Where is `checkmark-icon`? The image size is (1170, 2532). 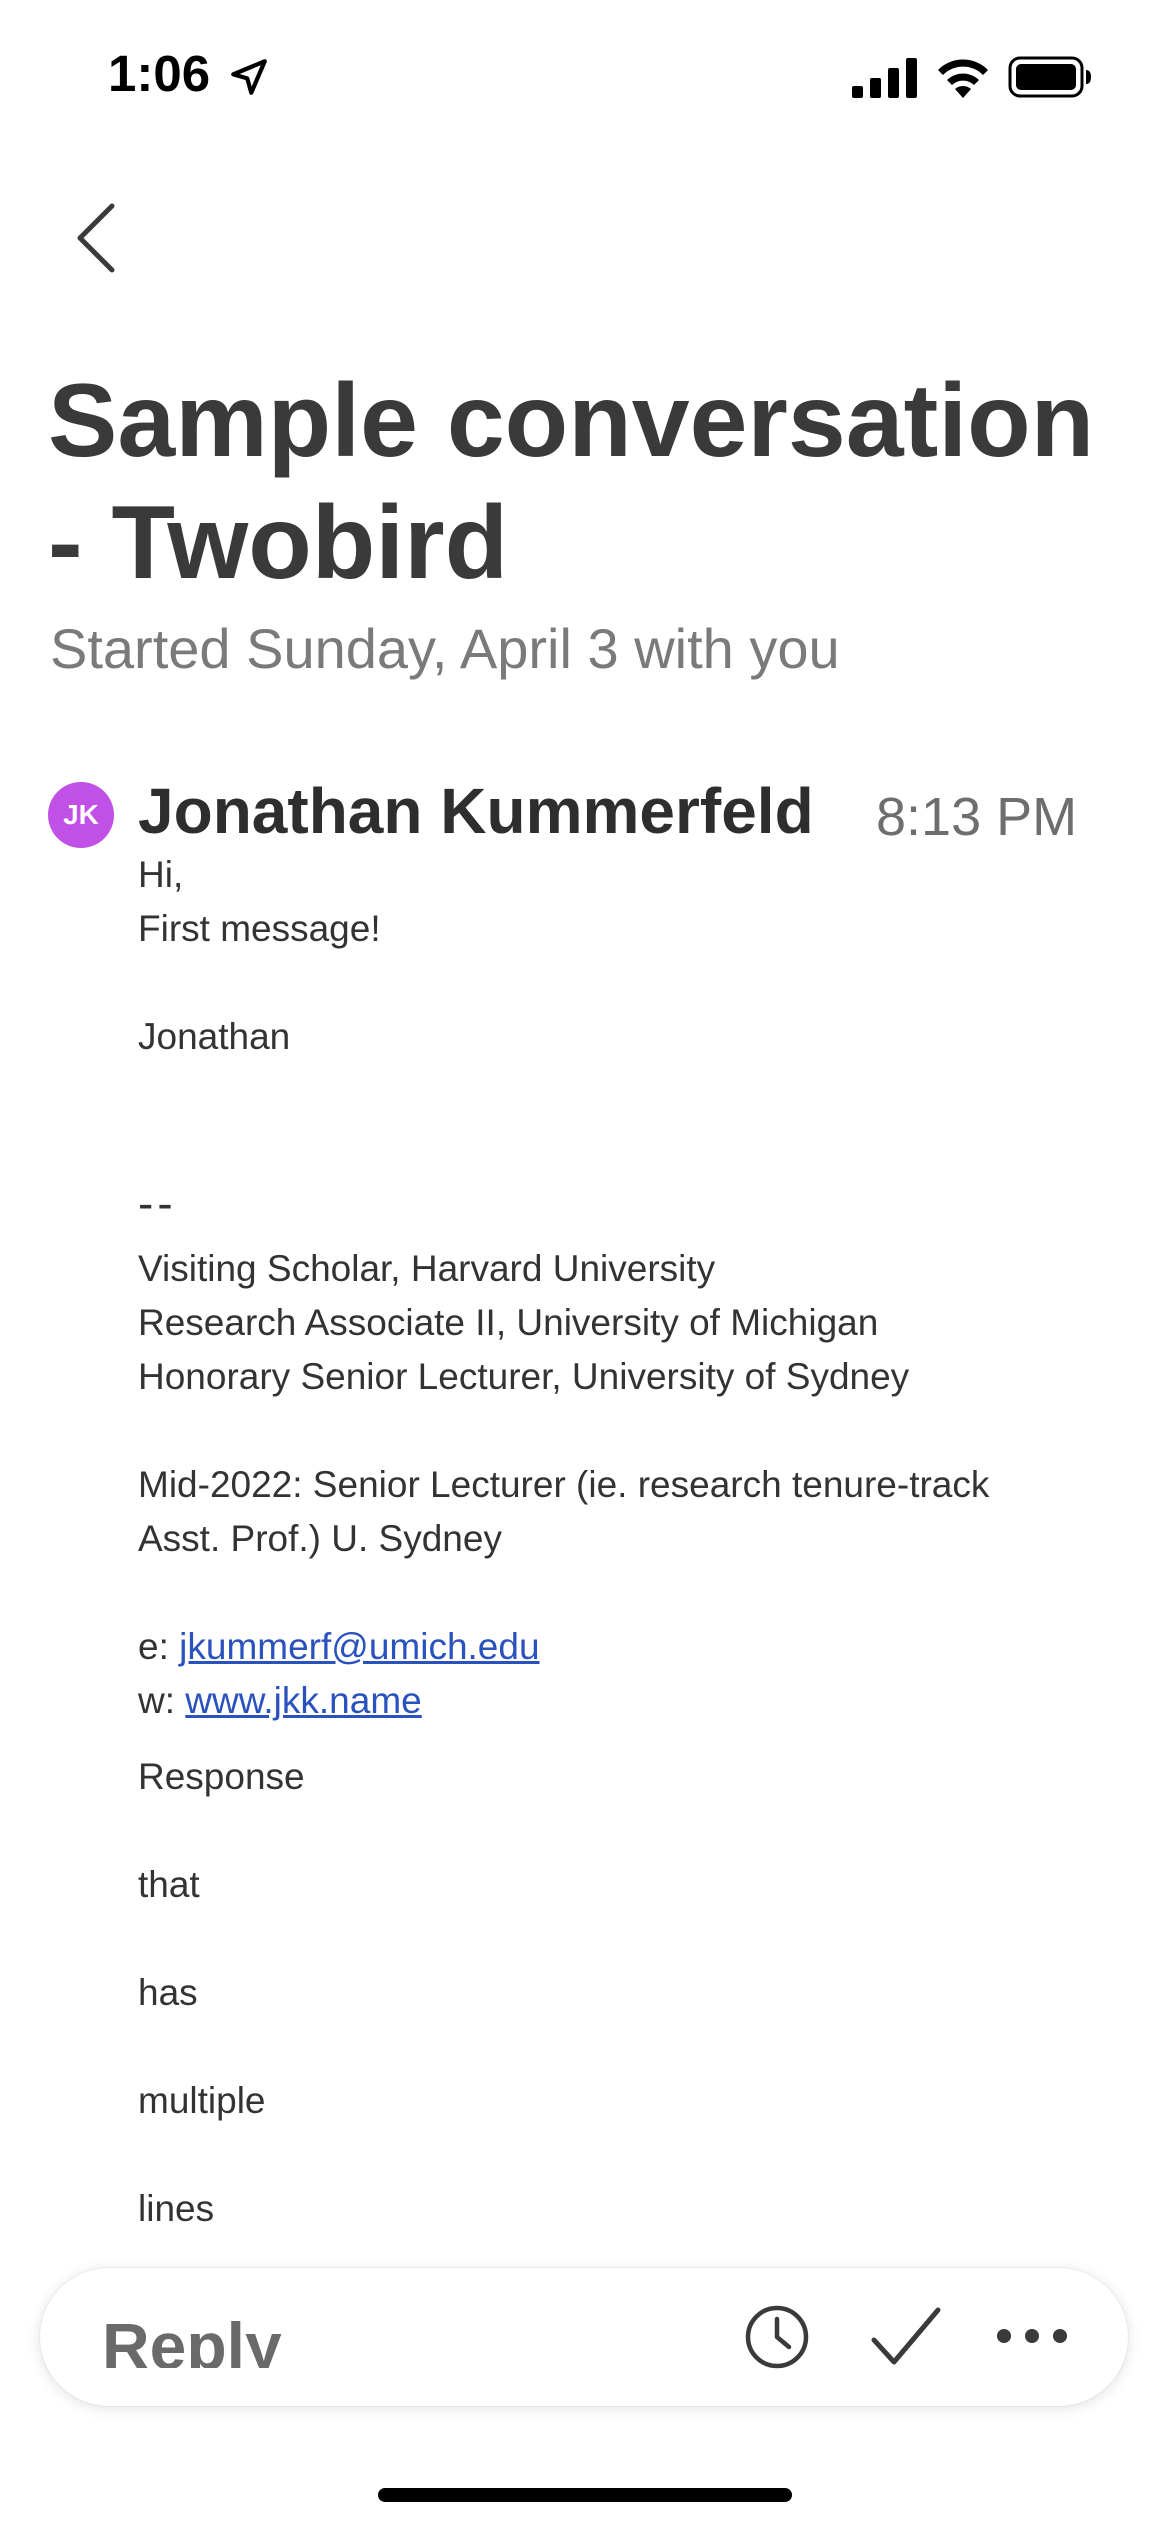
checkmark-icon is located at coordinates (906, 2336).